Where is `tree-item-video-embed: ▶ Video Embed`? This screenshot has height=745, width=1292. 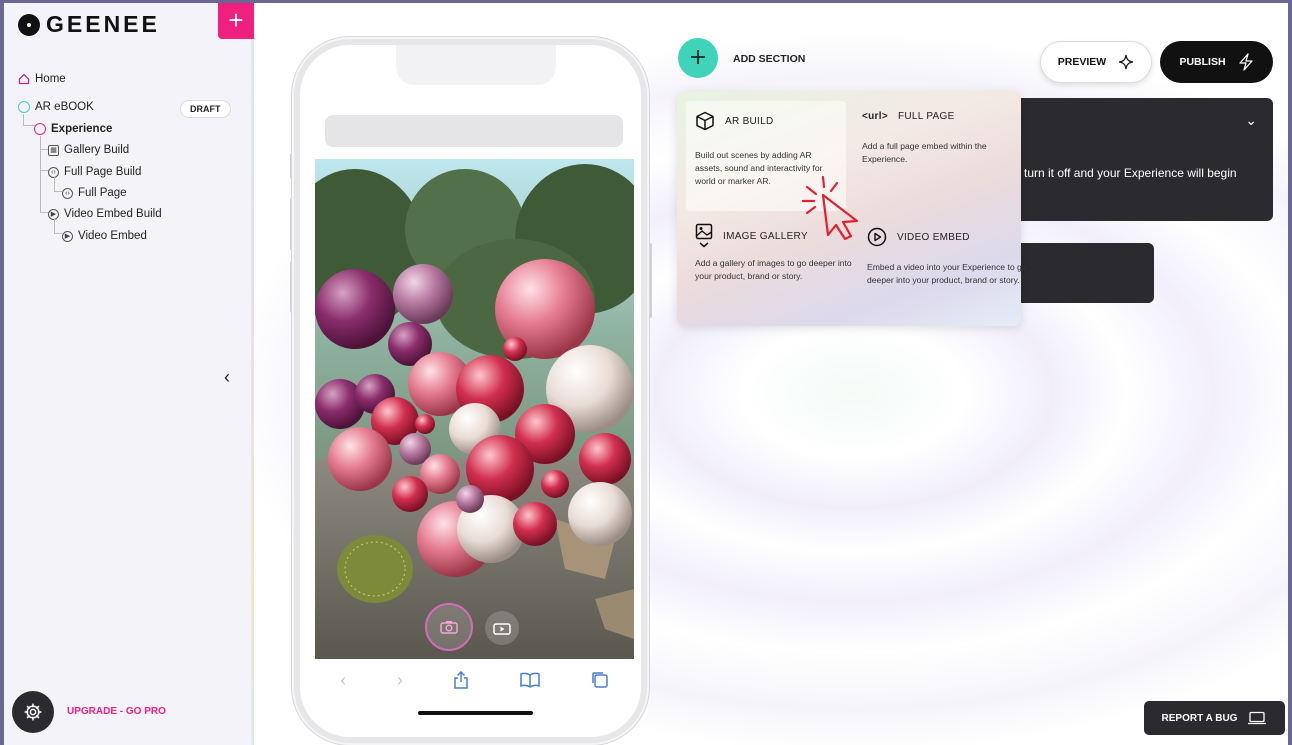
tree-item-video-embed: ▶ Video Embed is located at coordinates (104, 236).